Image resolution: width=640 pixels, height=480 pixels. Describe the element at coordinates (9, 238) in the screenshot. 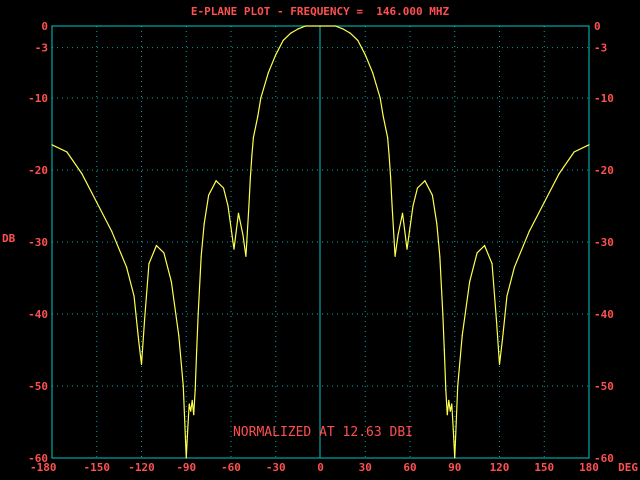

I see `y-axis-label: DB` at that location.